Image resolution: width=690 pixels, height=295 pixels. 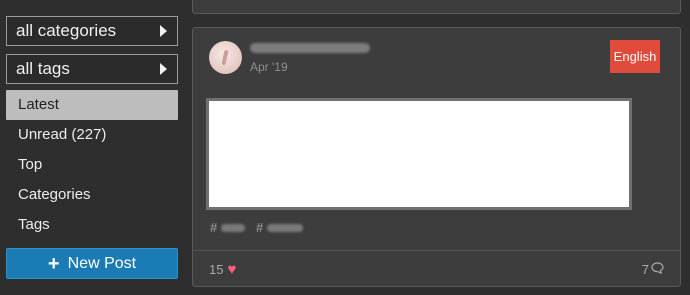 I want to click on like-button: 15 ♥, so click(x=222, y=269).